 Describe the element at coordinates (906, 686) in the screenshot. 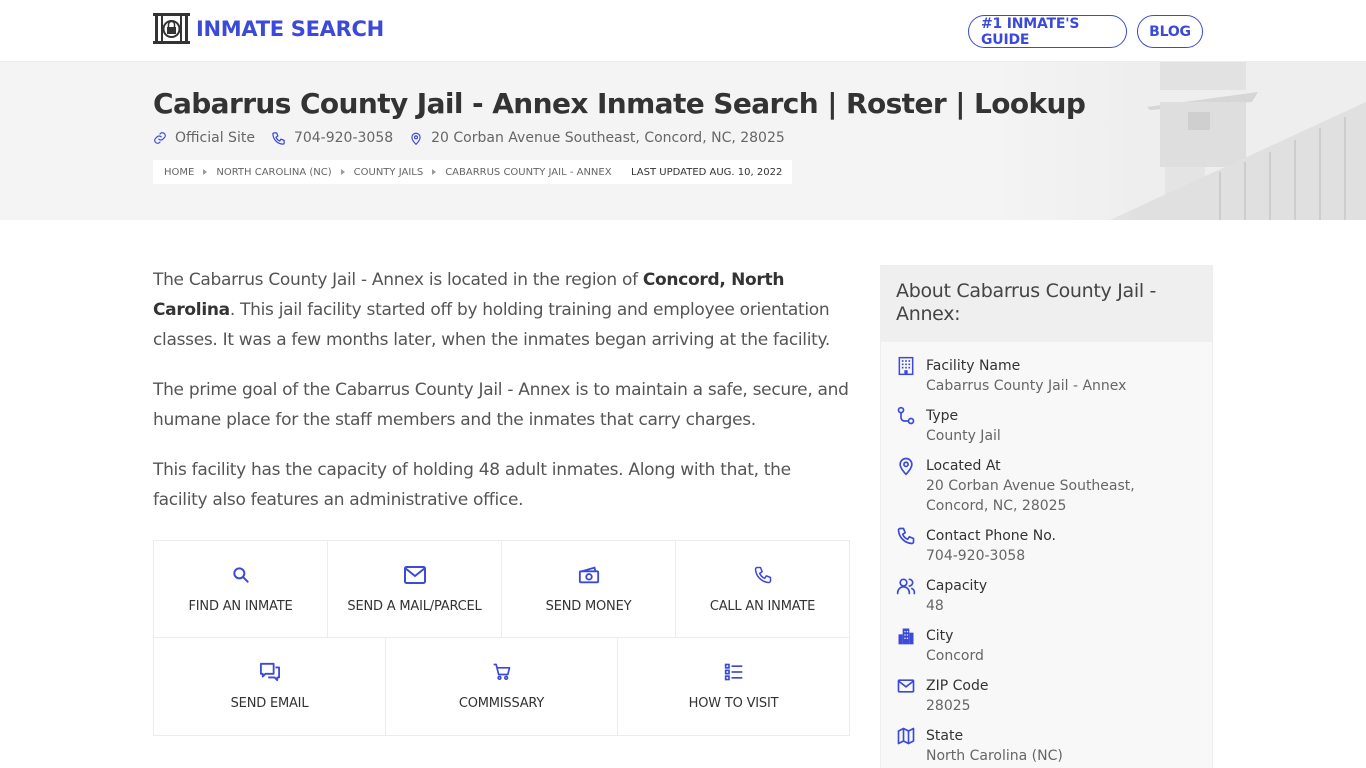

I see `envelope-icon` at that location.